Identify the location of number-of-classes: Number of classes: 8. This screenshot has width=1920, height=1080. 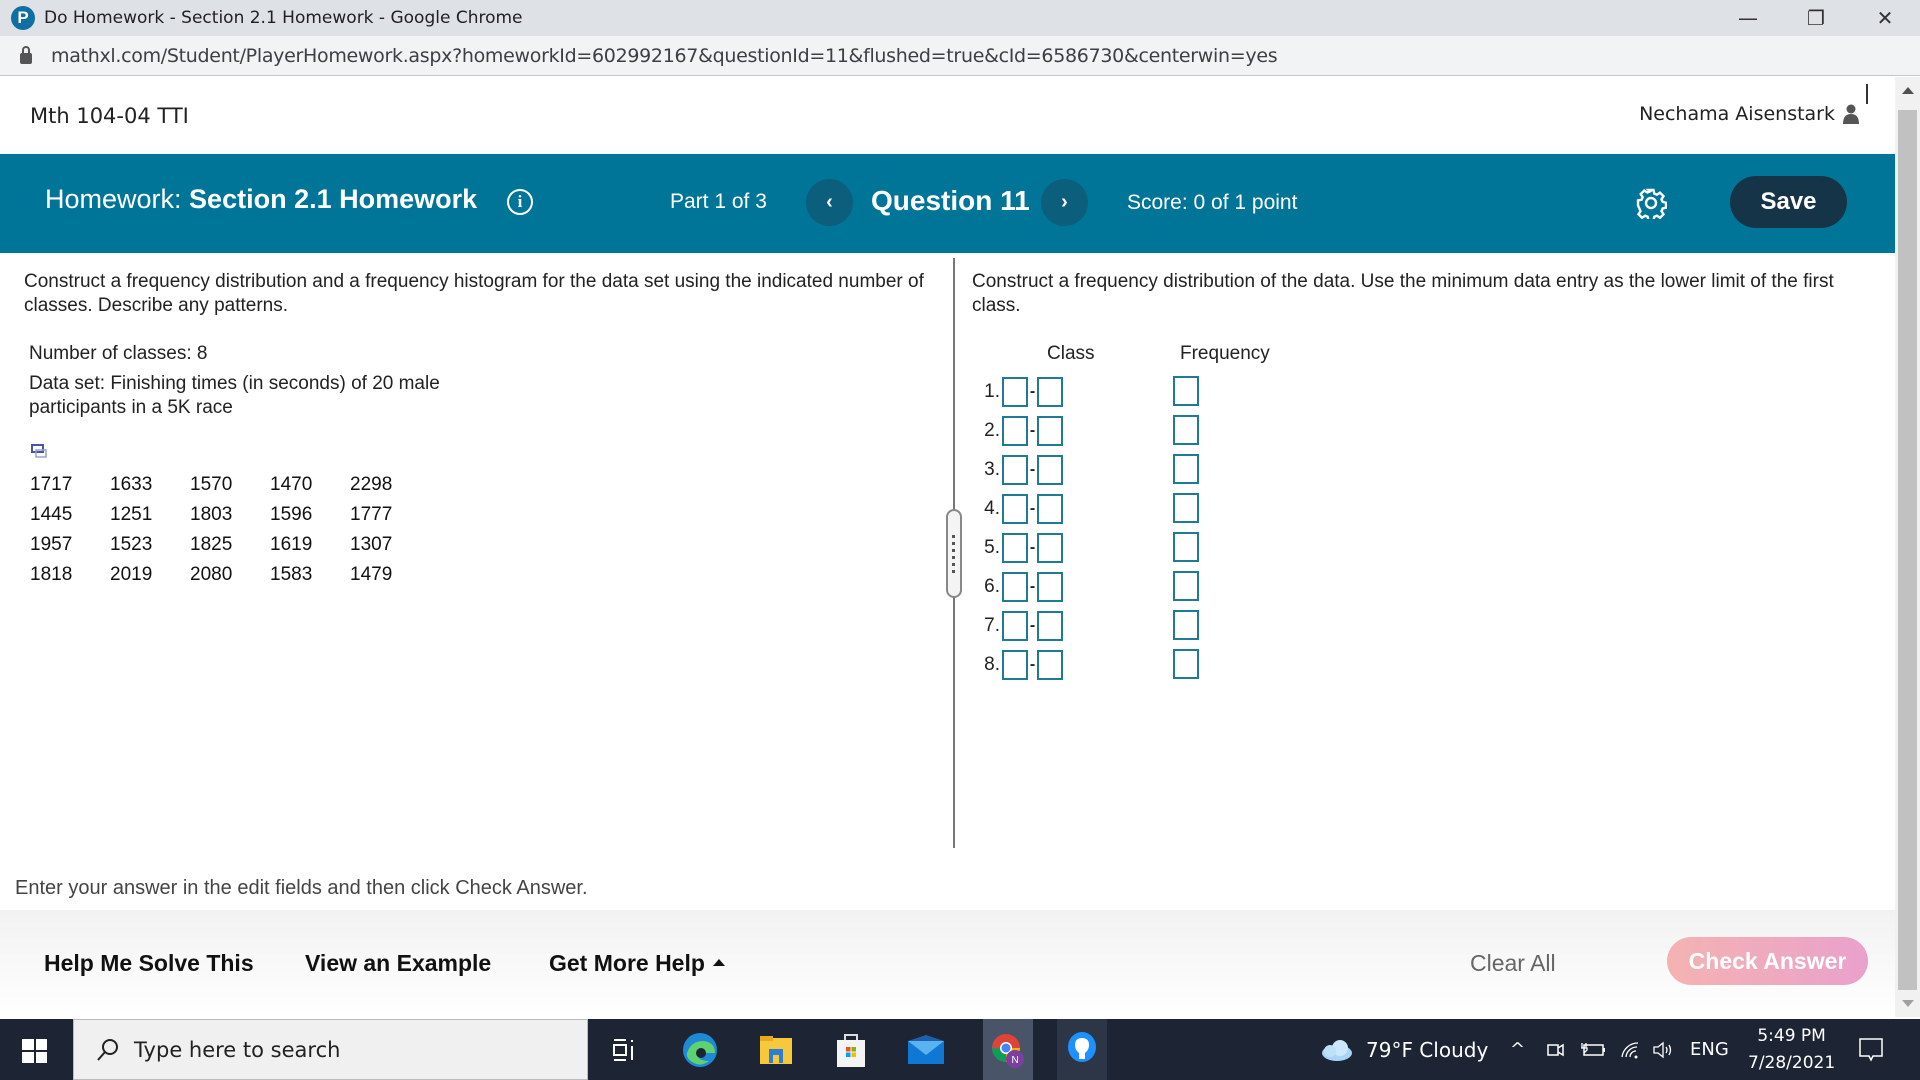
(118, 353).